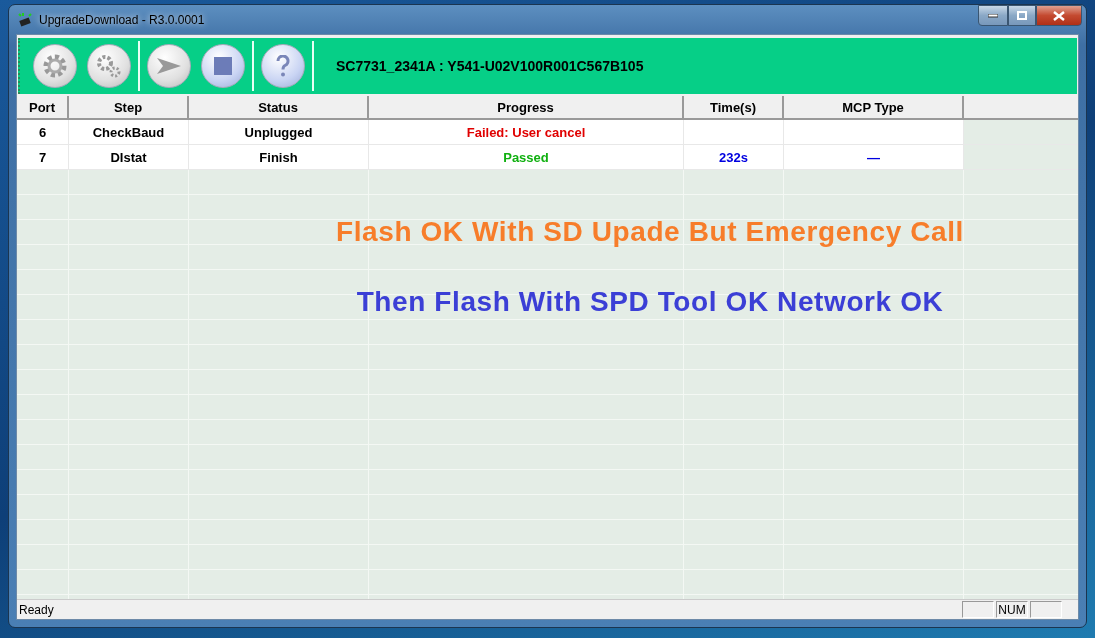  What do you see at coordinates (279, 132) in the screenshot?
I see `table-cell: Unplugged` at bounding box center [279, 132].